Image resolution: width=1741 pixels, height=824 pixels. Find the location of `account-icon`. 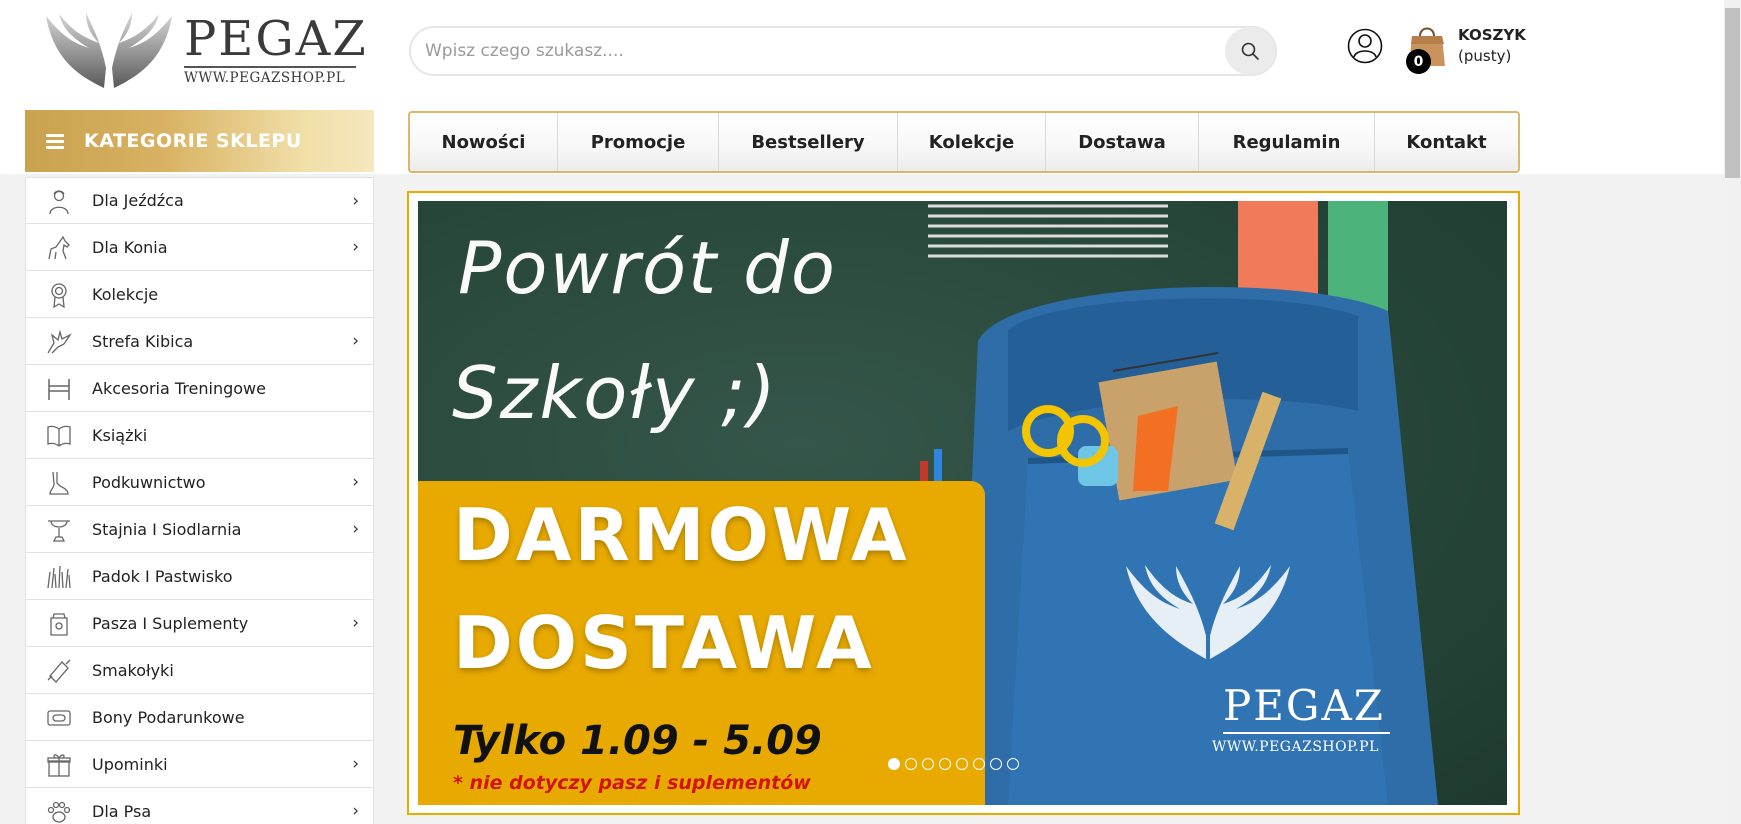

account-icon is located at coordinates (1365, 46).